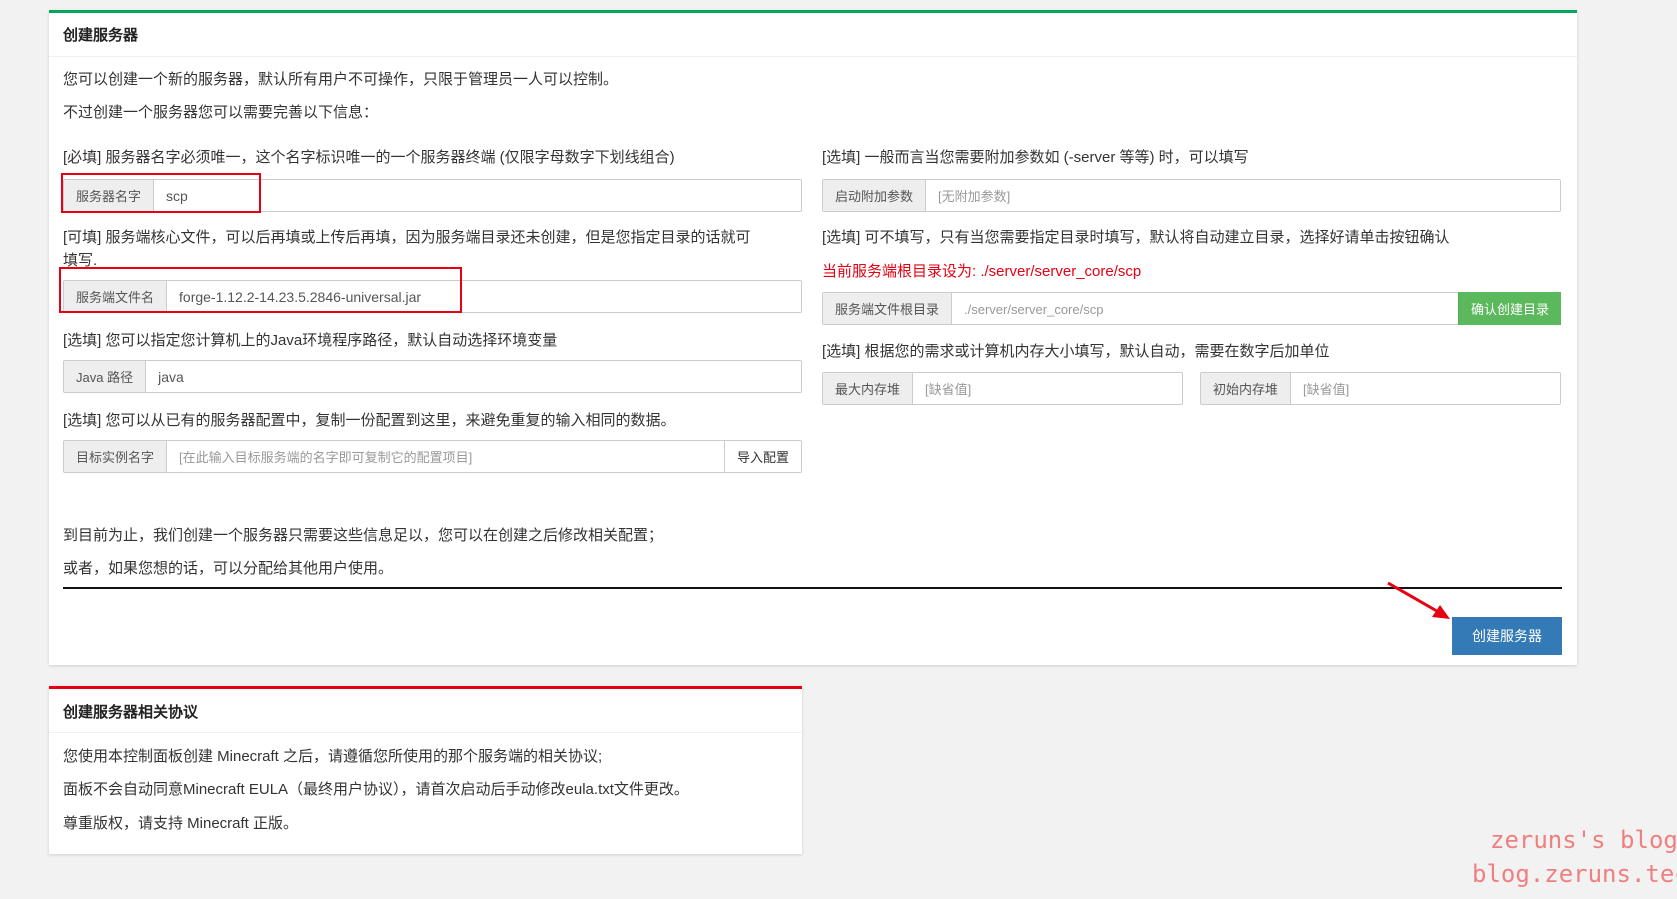 The width and height of the screenshot is (1677, 899). What do you see at coordinates (445, 456) in the screenshot?
I see `copy-instance-input` at bounding box center [445, 456].